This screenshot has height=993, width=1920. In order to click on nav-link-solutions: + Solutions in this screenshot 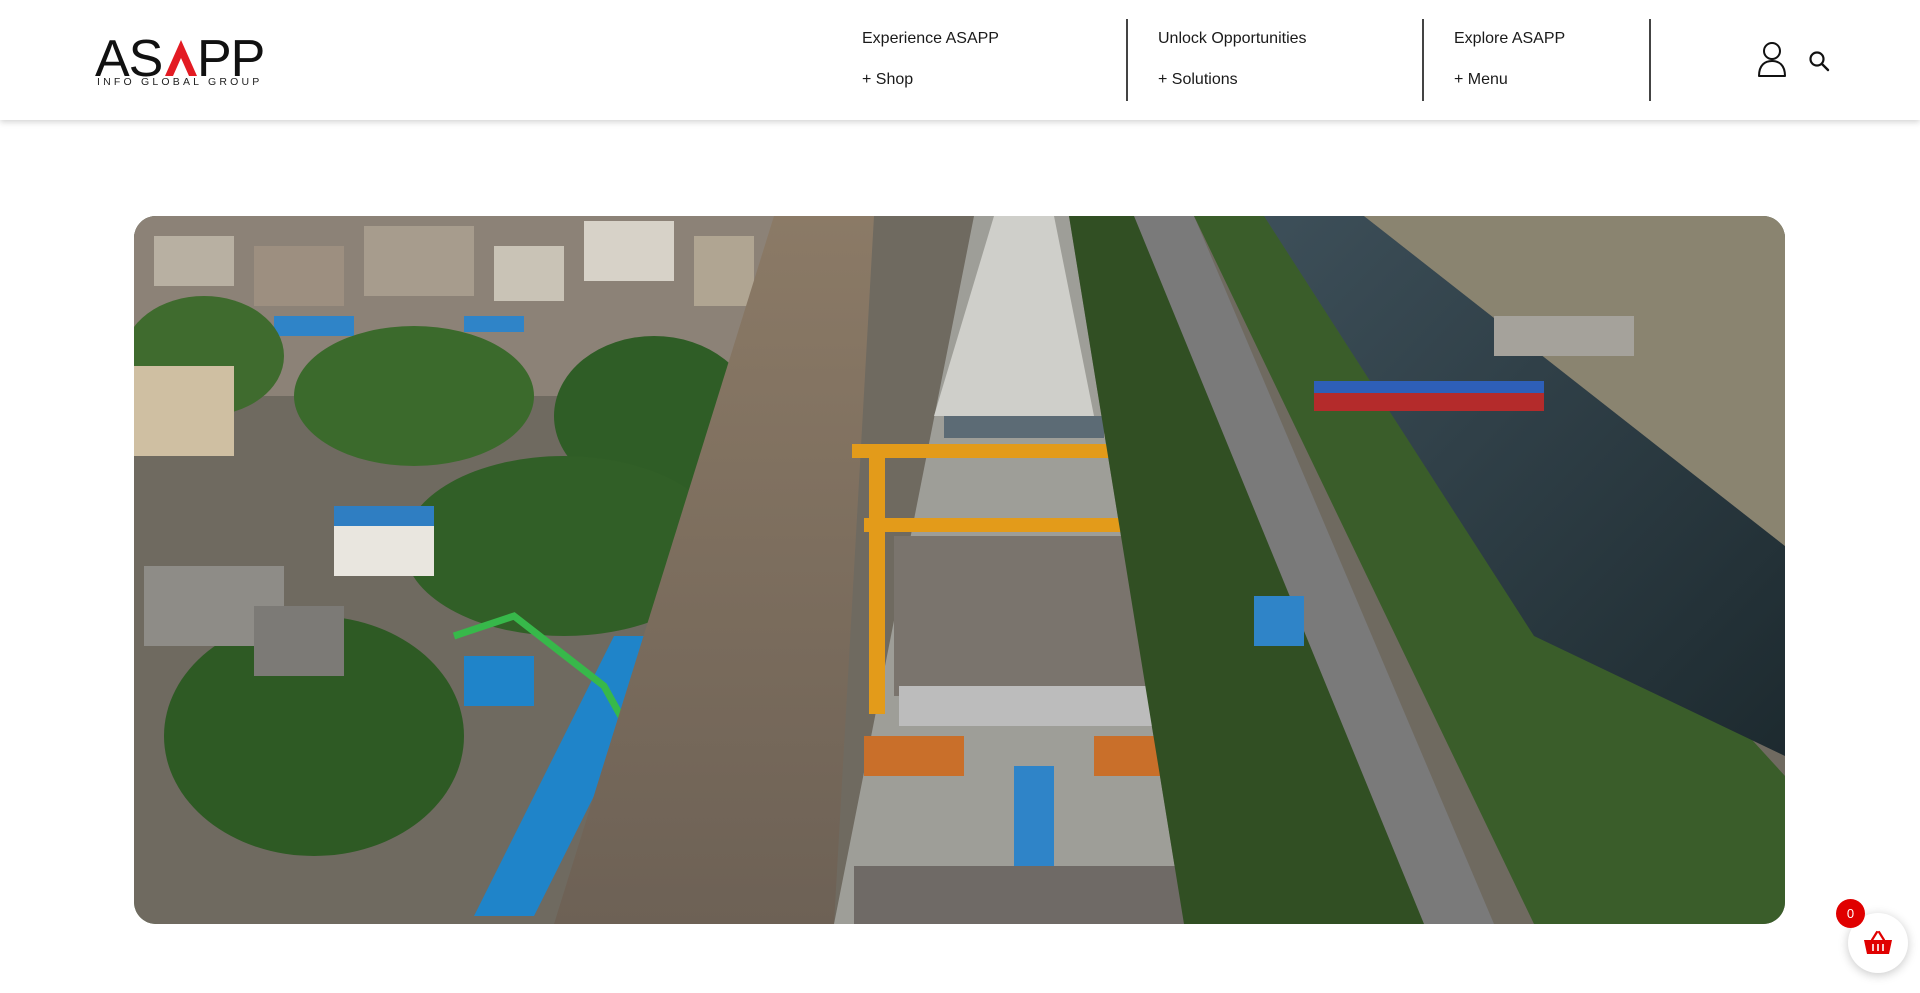, I will do `click(1198, 80)`.